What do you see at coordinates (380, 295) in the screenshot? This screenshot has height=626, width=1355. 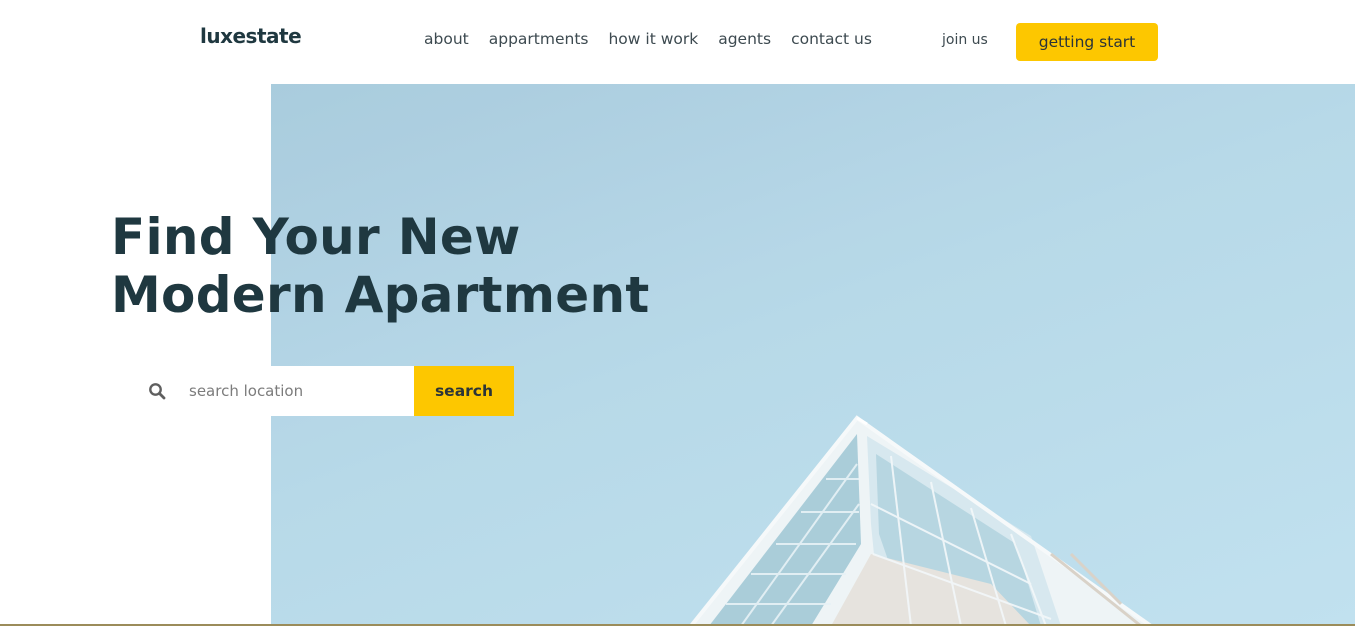 I see `hero-title-line-2: Modern Apartment` at bounding box center [380, 295].